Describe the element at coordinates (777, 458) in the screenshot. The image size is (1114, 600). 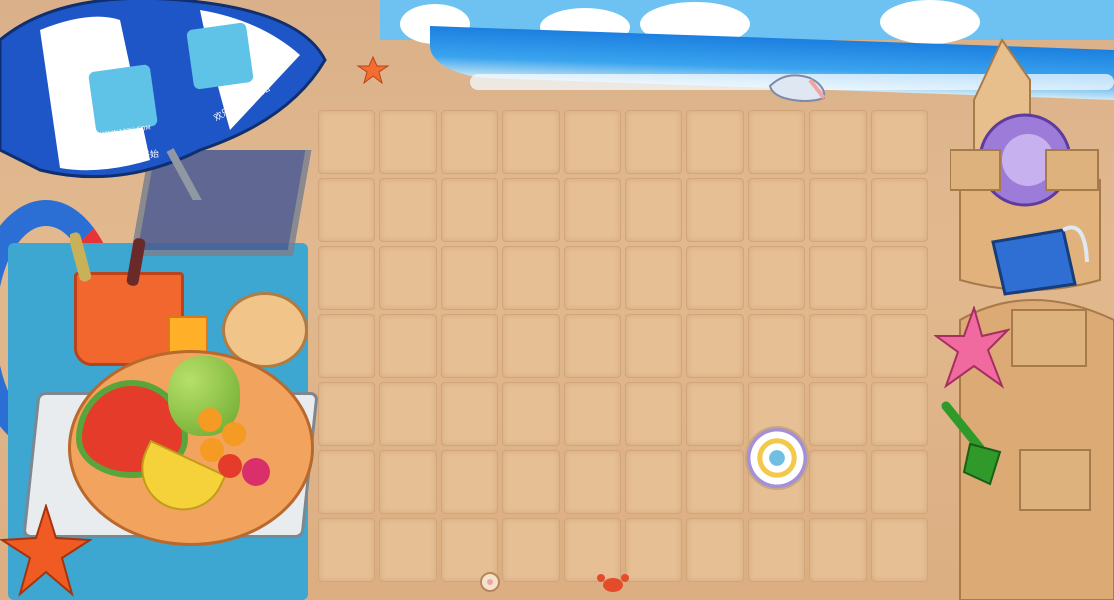
I see `sea-shell-piece` at that location.